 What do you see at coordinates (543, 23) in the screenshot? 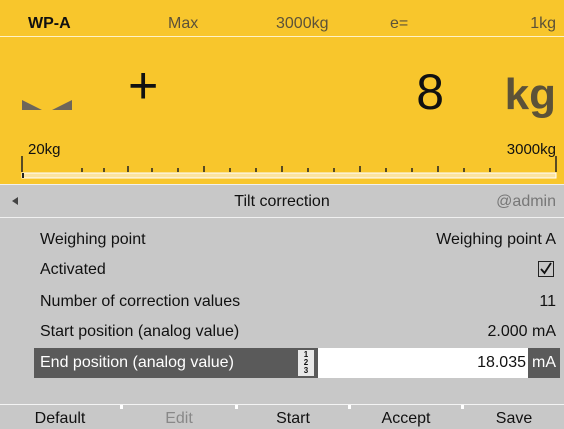
I see `scale-division: 1kg` at bounding box center [543, 23].